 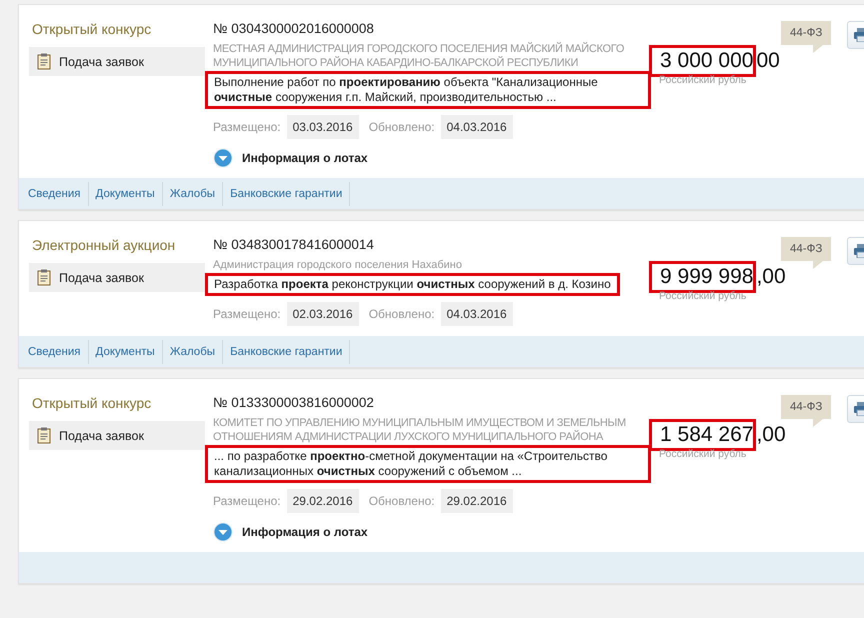 What do you see at coordinates (338, 265) in the screenshot?
I see `customer-name: Администрация городского поселения Нахабино` at bounding box center [338, 265].